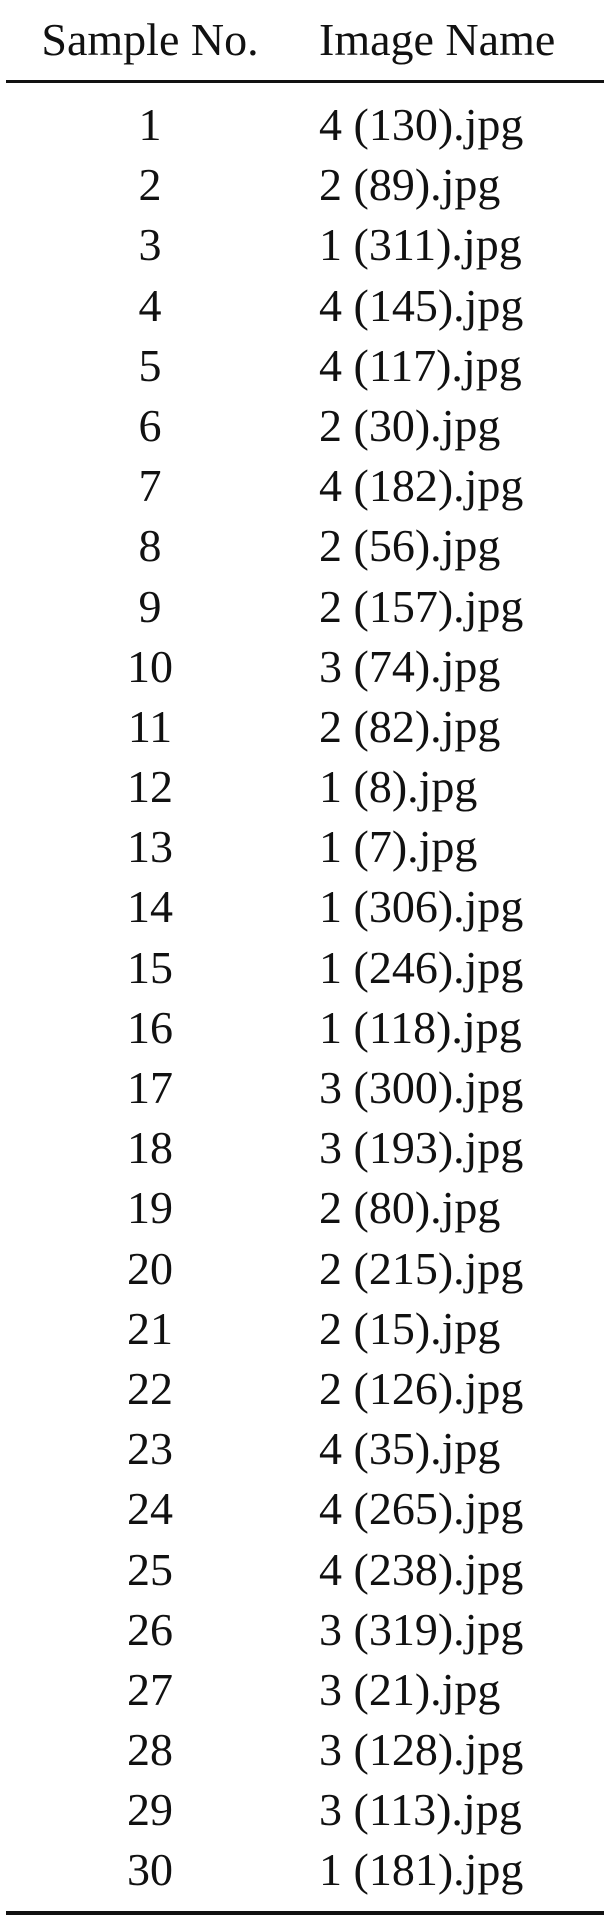 This screenshot has width=611, height=1918. I want to click on sample-no-cell: 10, so click(150, 666).